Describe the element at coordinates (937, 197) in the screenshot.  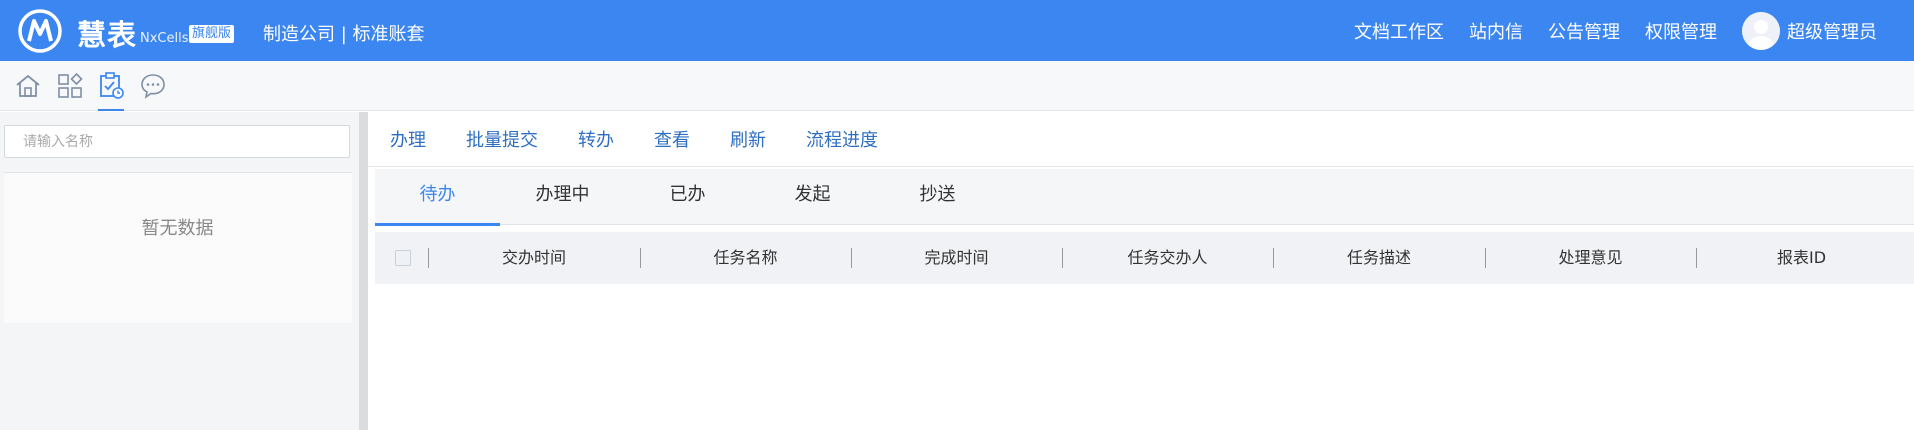
I see `tab-cc: 抄送` at that location.